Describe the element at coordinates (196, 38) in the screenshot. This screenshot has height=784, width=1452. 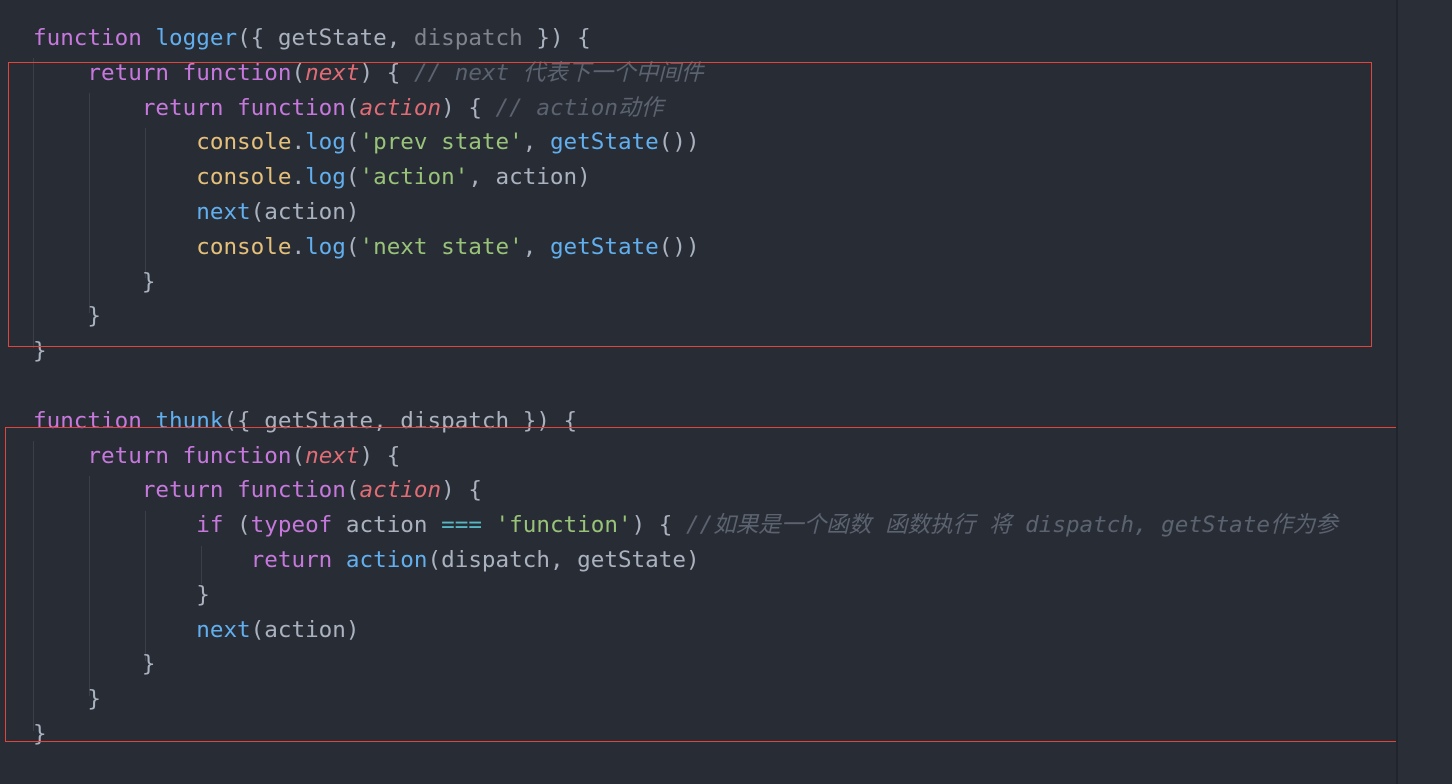
I see `code-token: logger` at that location.